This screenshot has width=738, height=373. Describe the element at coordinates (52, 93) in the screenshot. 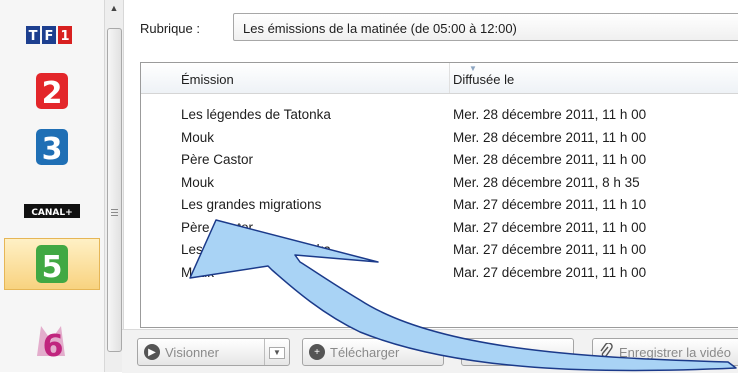

I see `svg-text: 2` at that location.